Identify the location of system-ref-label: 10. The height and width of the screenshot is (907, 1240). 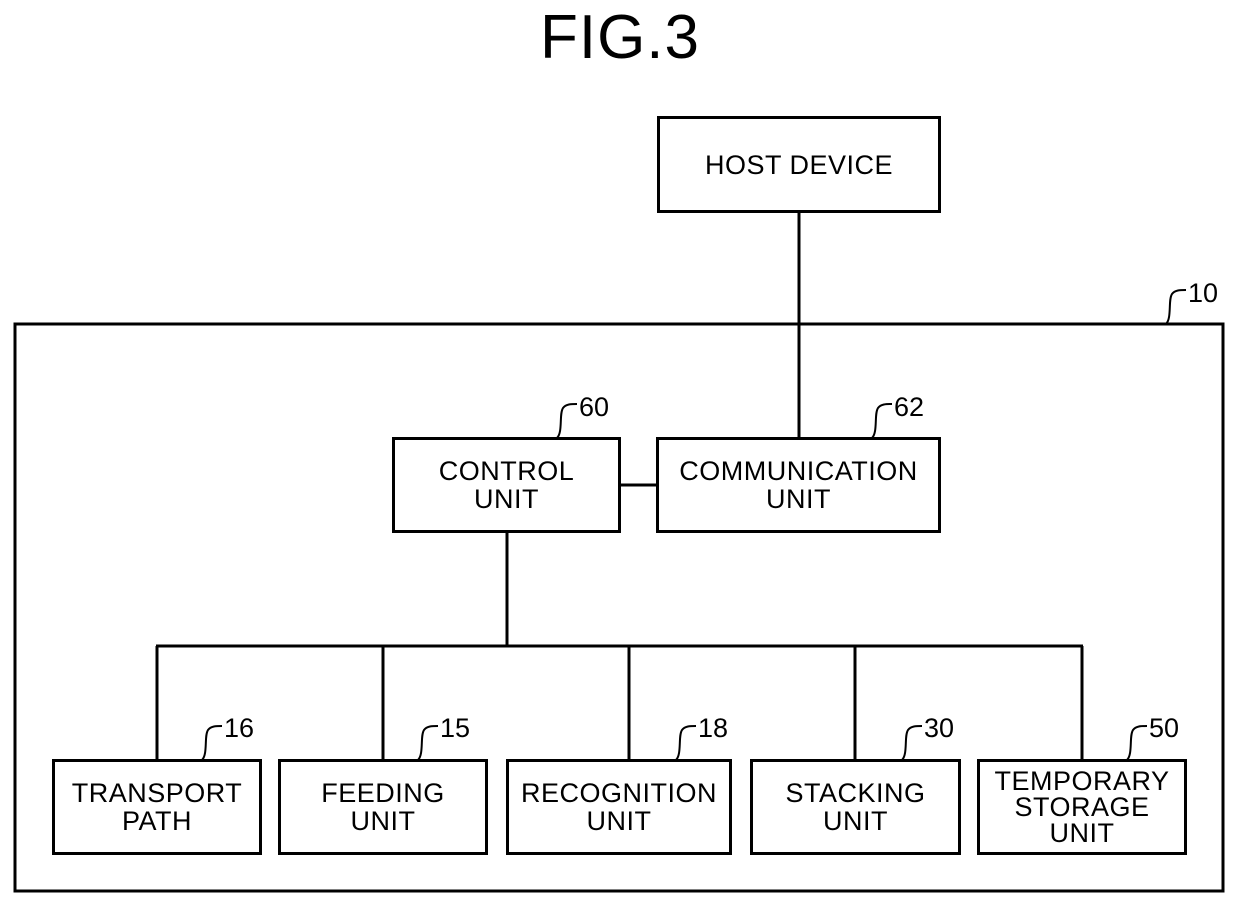
(1203, 293).